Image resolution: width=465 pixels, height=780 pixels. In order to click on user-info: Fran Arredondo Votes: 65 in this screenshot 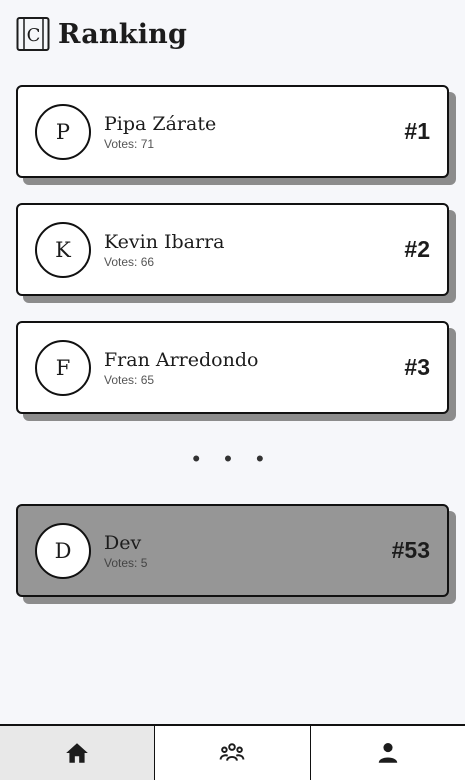, I will do `click(254, 367)`.